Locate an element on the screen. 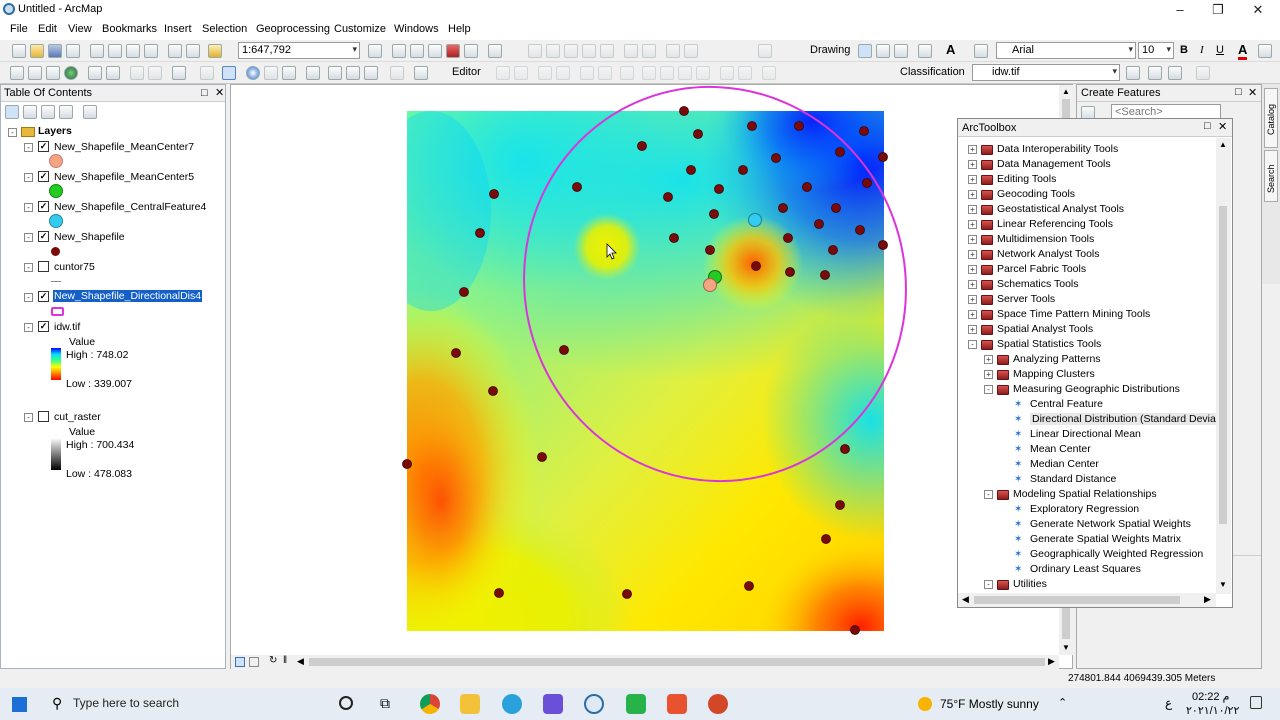  toolset-item: Analyzing Patterns is located at coordinates (1057, 359).